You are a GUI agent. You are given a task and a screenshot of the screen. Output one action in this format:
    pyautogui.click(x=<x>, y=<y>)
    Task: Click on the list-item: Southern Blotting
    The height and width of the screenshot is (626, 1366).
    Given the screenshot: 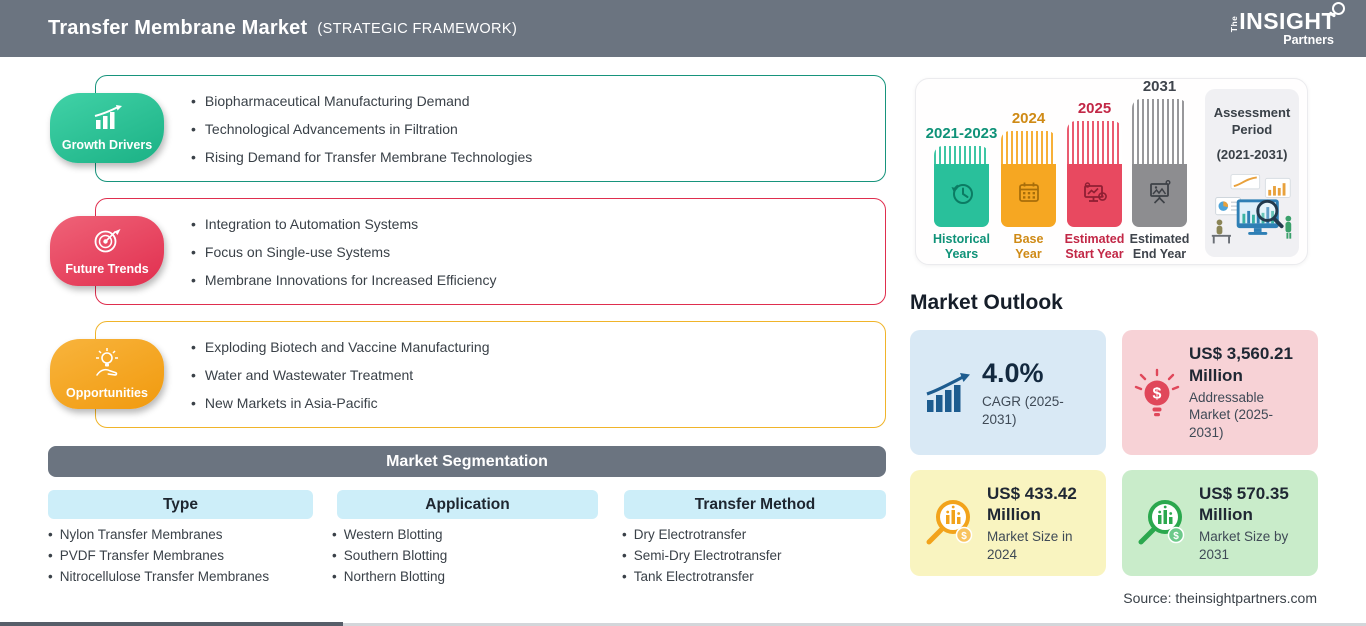 What is the action you would take?
    pyautogui.click(x=390, y=555)
    